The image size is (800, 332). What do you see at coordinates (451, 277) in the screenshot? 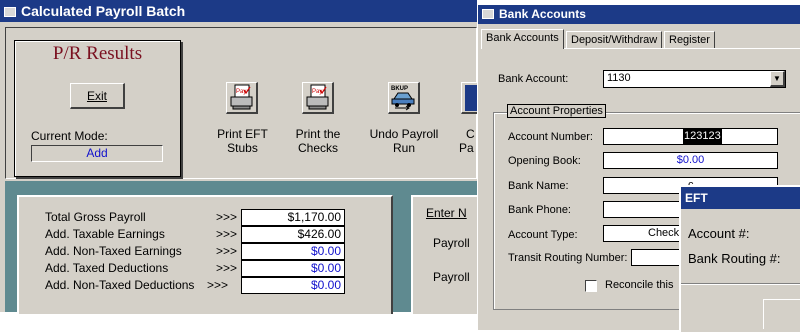
I see `payroll-label-2: Payroll` at bounding box center [451, 277].